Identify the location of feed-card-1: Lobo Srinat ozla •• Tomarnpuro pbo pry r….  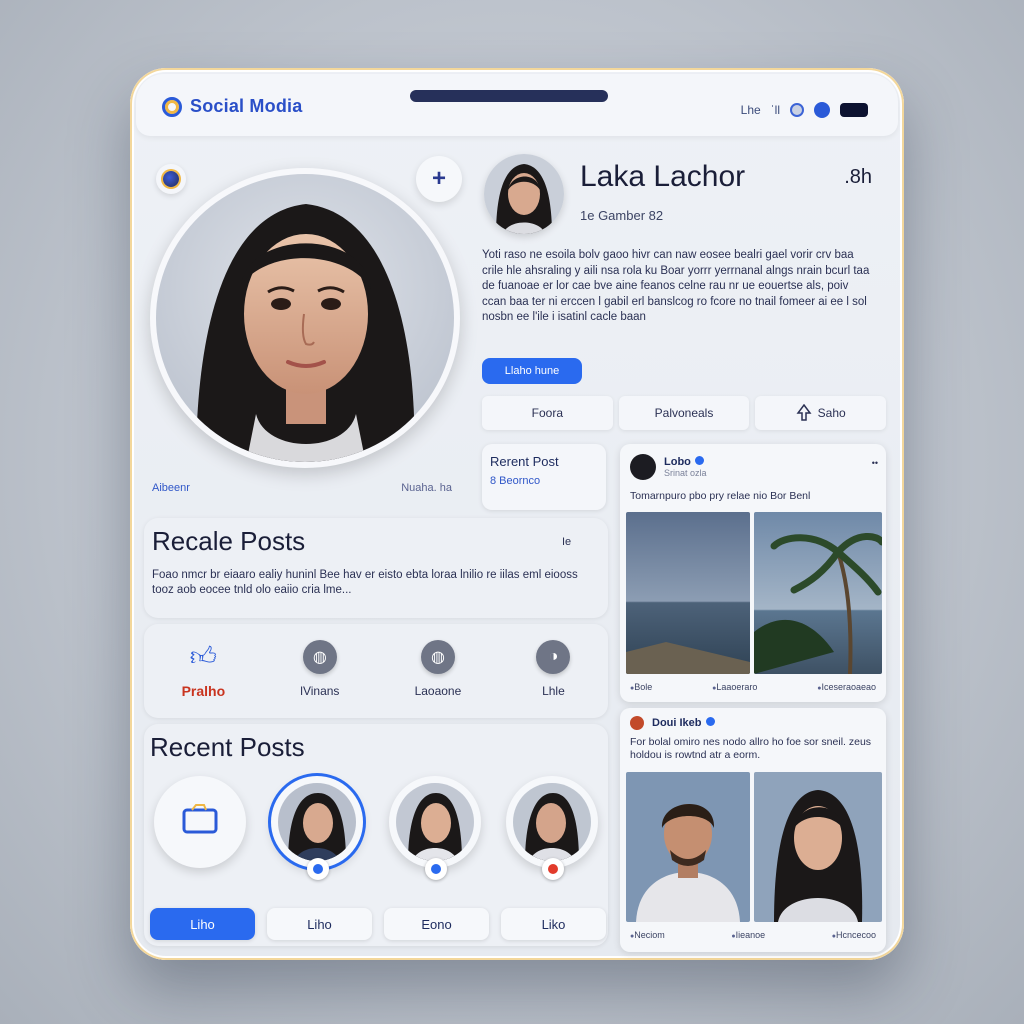
(753, 573).